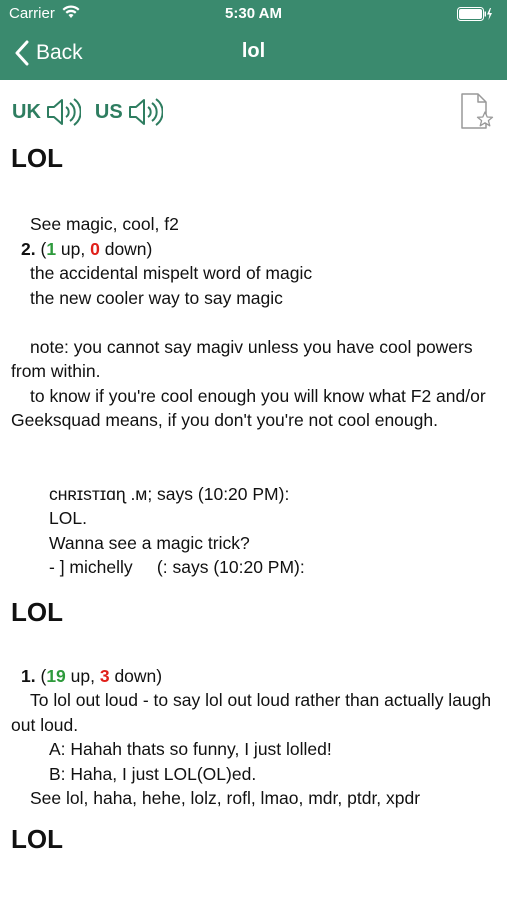 The width and height of the screenshot is (507, 900). Describe the element at coordinates (169, 493) in the screenshot. I see `chat-line: ᴄʜʀɪsᴛɪɑɳ .ᴍ; says (10:20 PM):` at that location.